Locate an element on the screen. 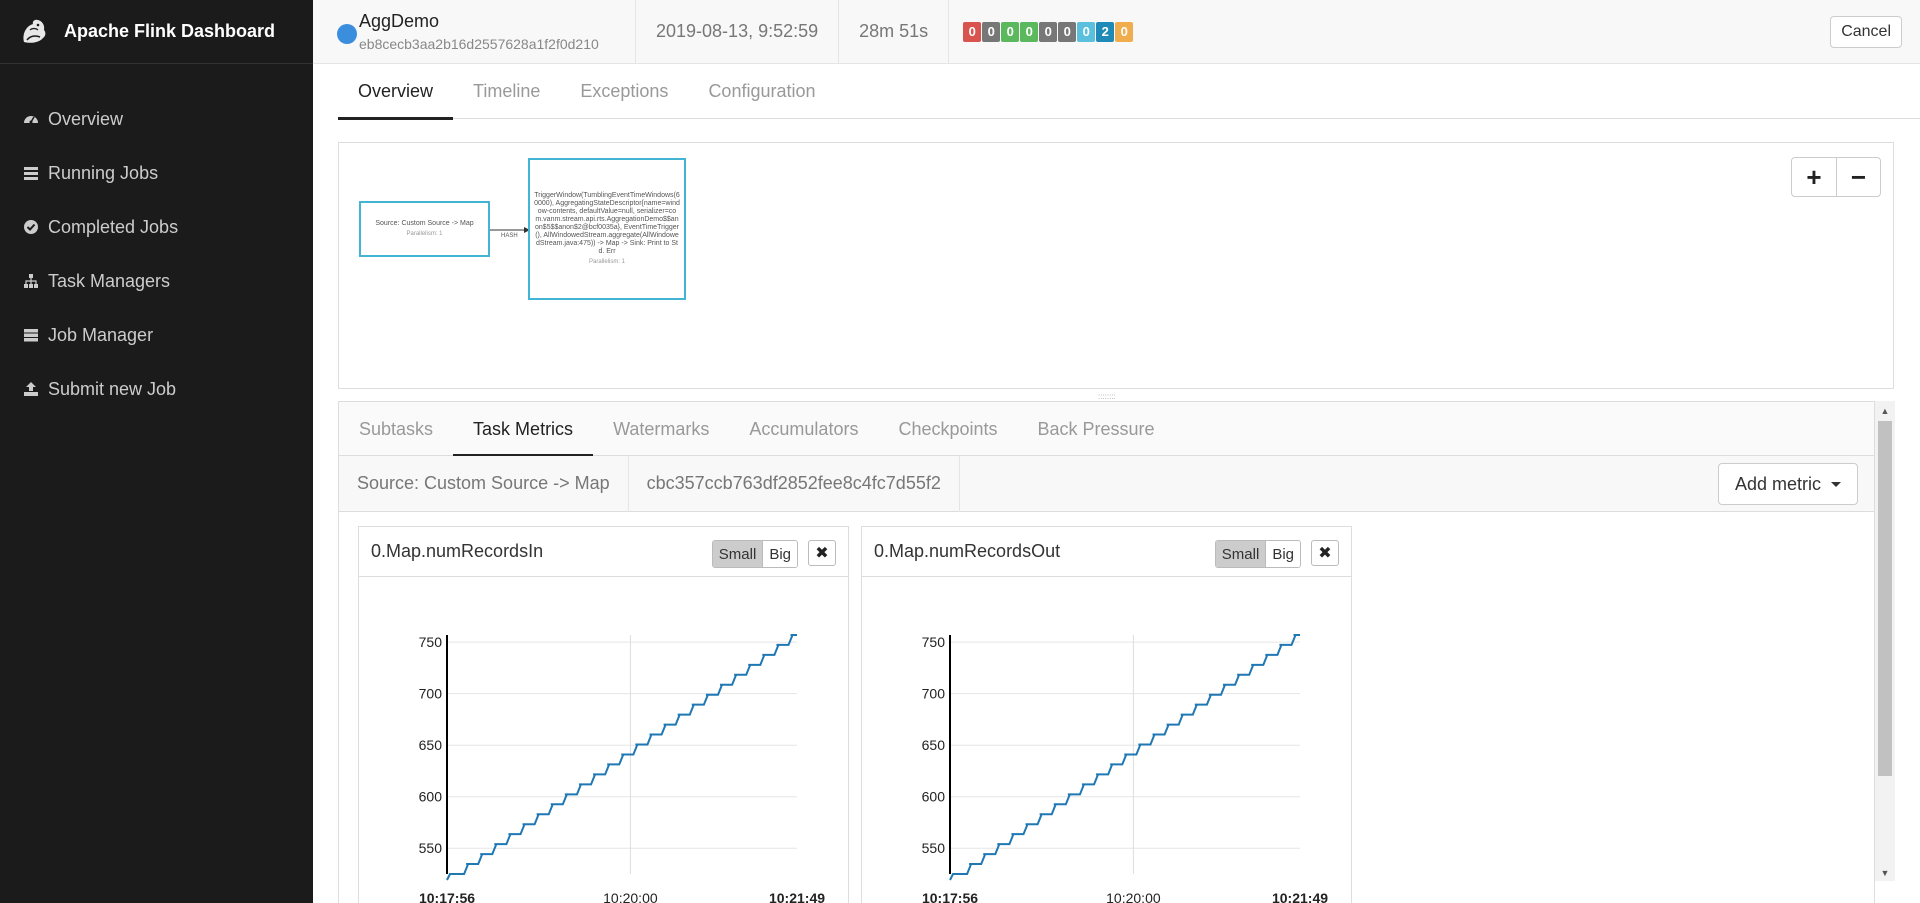 This screenshot has height=903, width=1920. vertex-id: cbc357ccb763df2852fee8c4fc7d55f2 is located at coordinates (794, 483).